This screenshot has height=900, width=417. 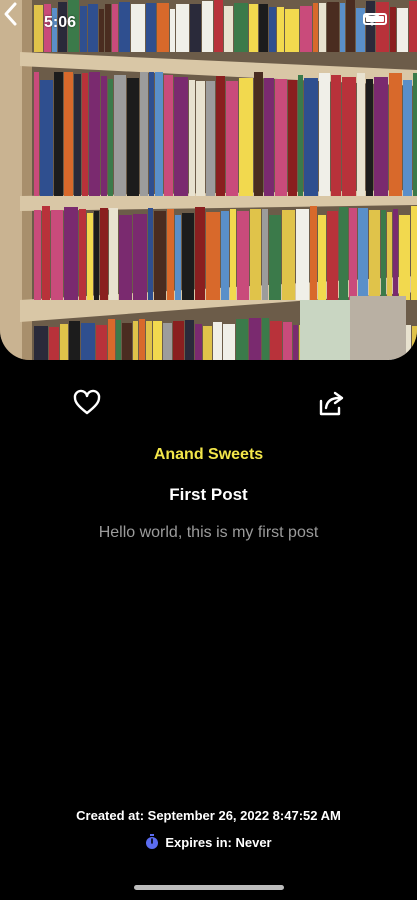 I want to click on post-body: Hello world, this is my first post, so click(x=208, y=532).